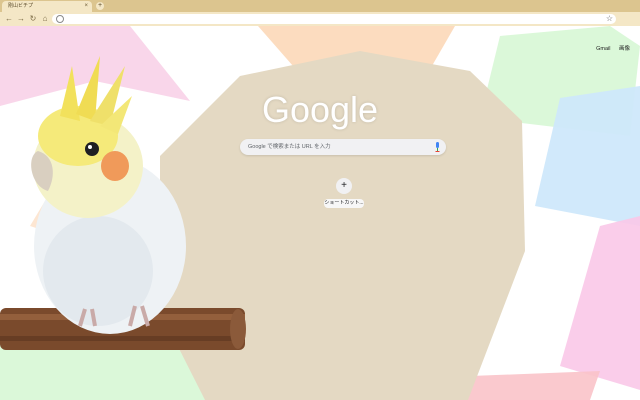 The width and height of the screenshot is (640, 400). I want to click on top-links: Gmail 画像, so click(609, 48).